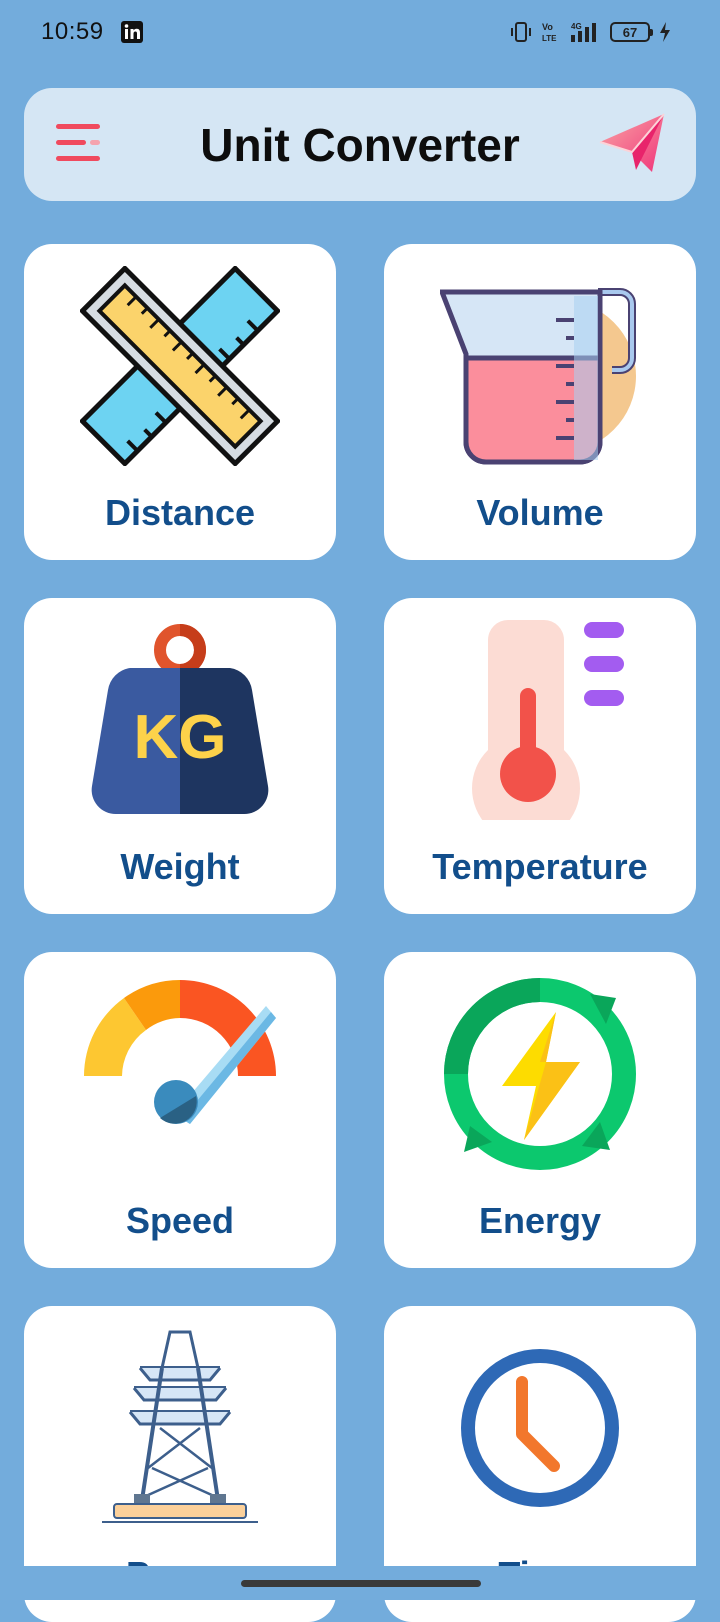  I want to click on category-label: Volume, so click(540, 512).